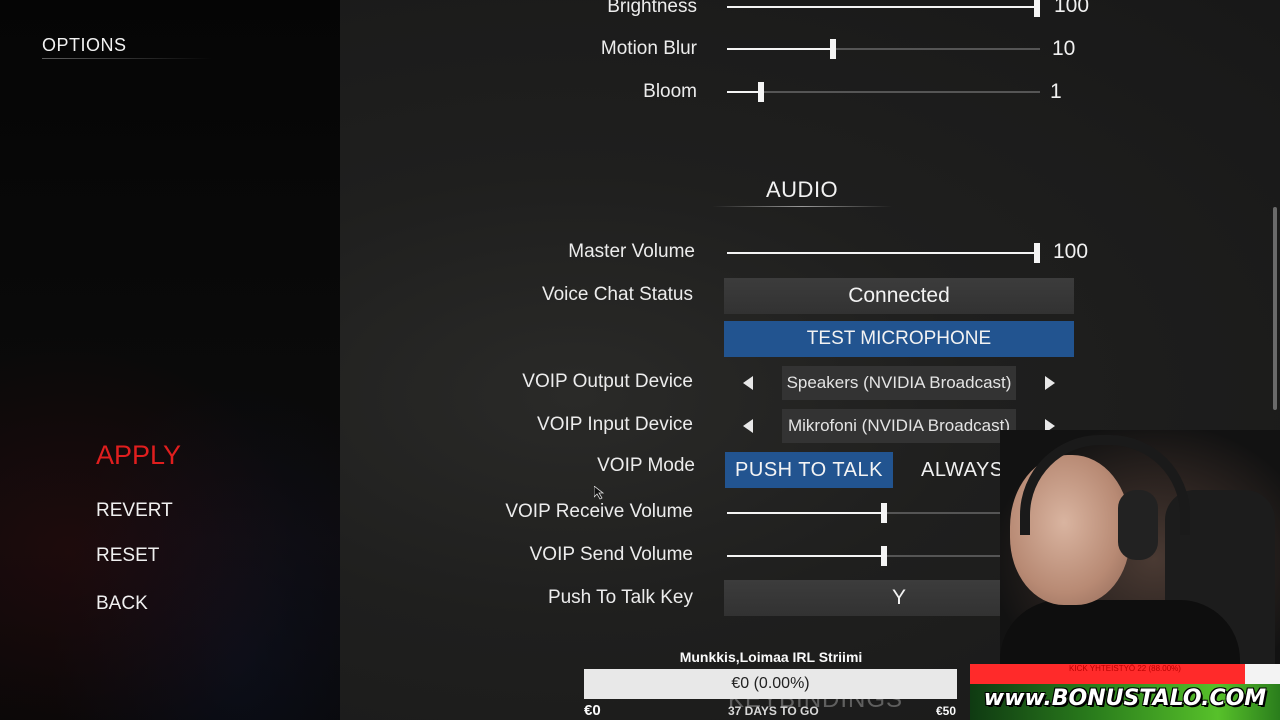  I want to click on donation-goal-min: €0, so click(592, 710).